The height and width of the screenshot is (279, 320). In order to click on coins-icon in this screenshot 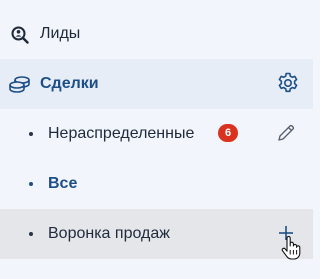, I will do `click(19, 84)`.